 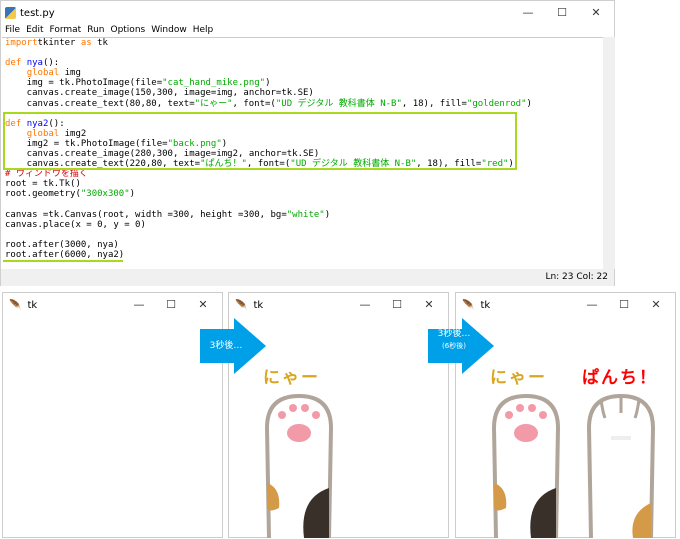 I want to click on code-token: ():, so click(x=51, y=63).